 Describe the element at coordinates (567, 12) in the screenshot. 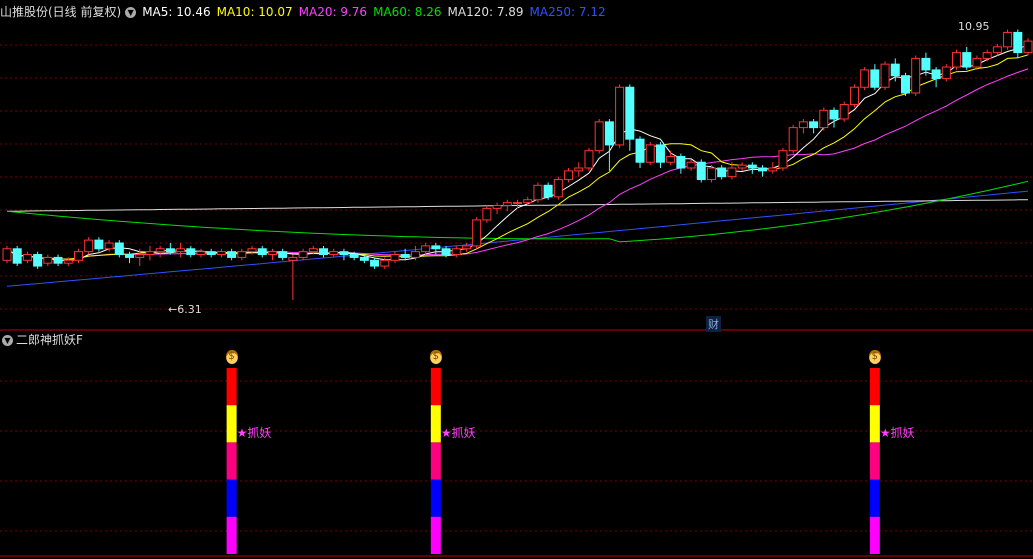

I see `ma-legend-item: MA250: 7.12` at that location.